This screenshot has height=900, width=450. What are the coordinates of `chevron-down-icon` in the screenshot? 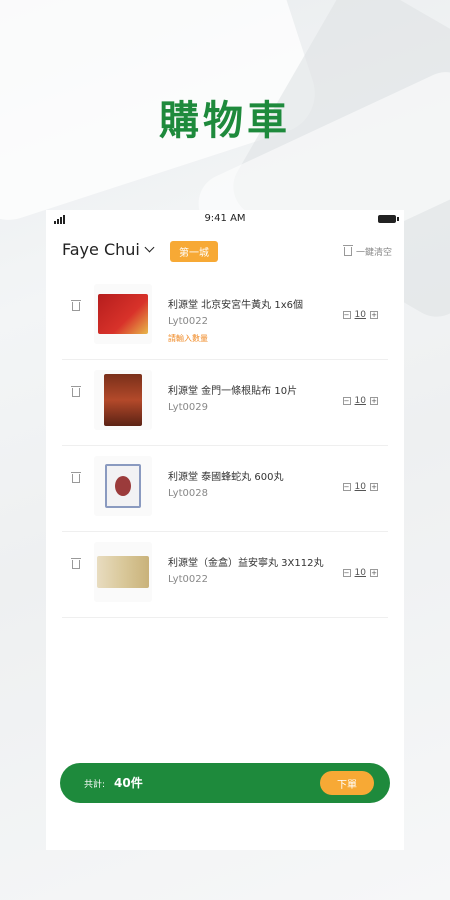 It's located at (149, 247).